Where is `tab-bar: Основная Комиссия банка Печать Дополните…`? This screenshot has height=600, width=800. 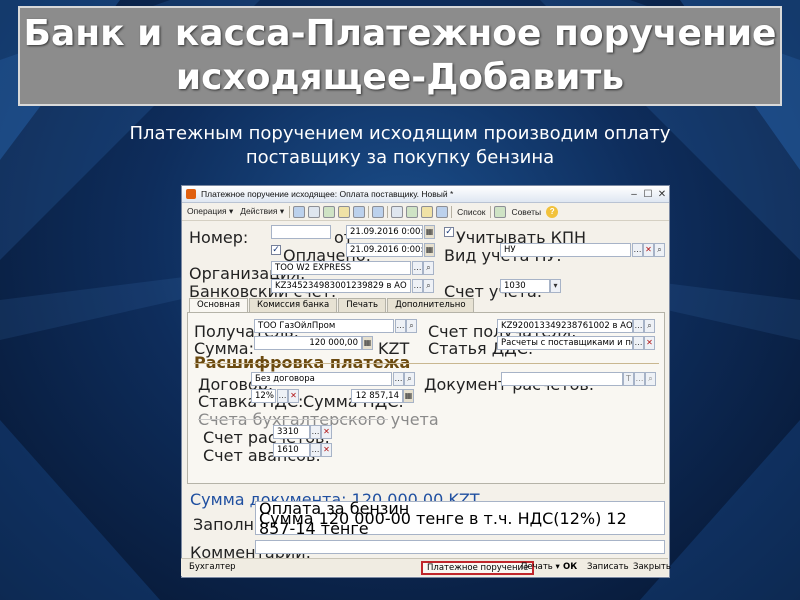
tab-bar: Основная Комиссия банка Печать Дополните… is located at coordinates (331, 305).